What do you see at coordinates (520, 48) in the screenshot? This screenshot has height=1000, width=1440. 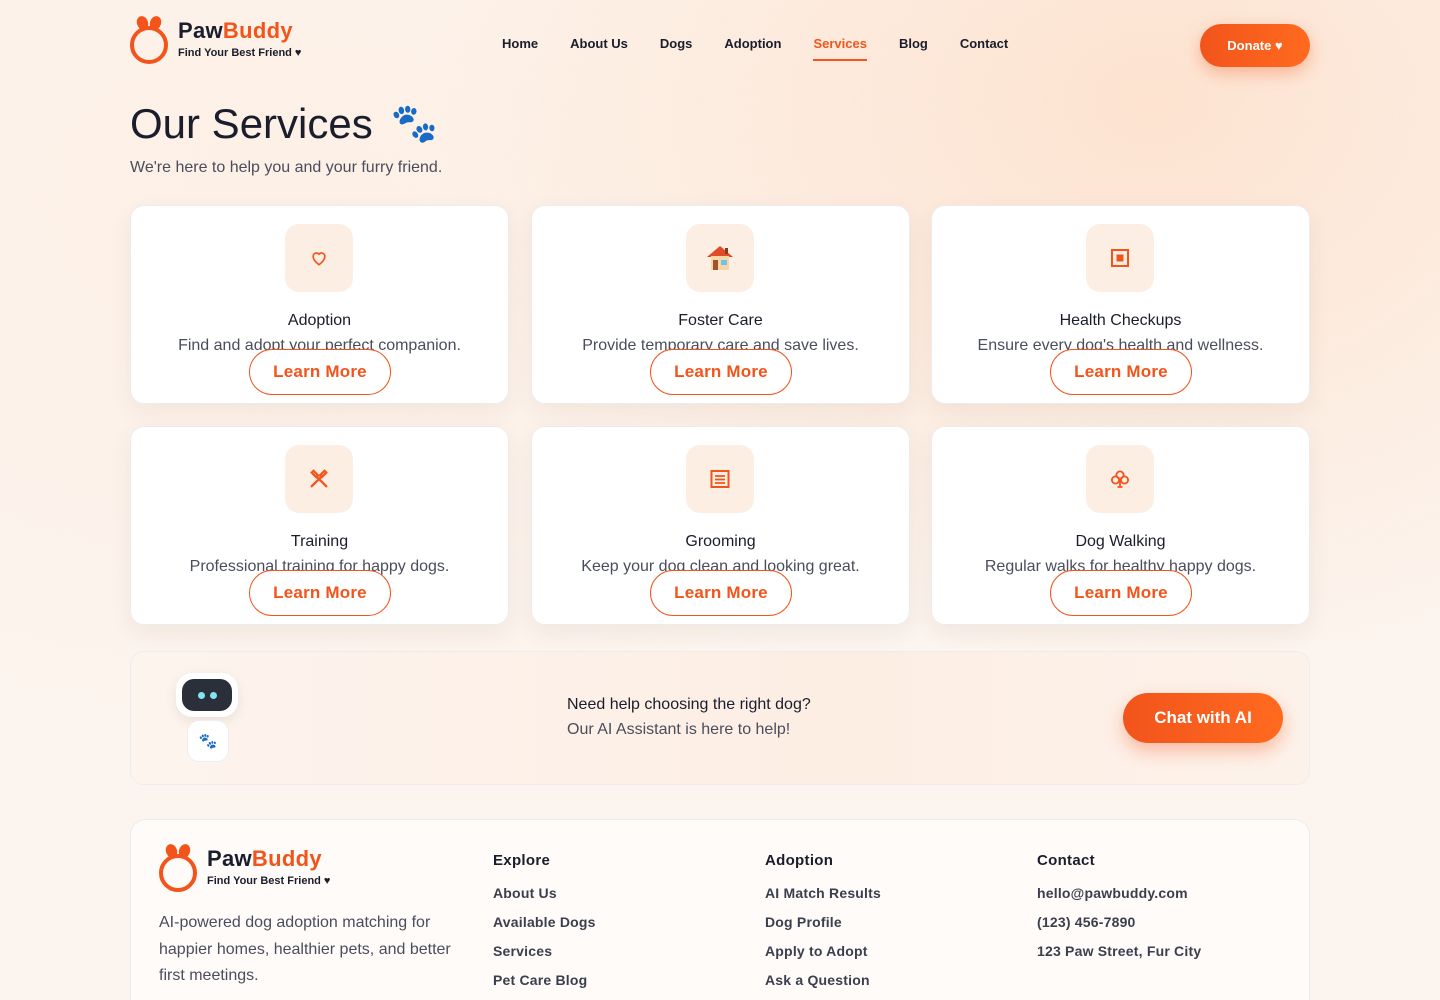 I see `nav-home: Home` at bounding box center [520, 48].